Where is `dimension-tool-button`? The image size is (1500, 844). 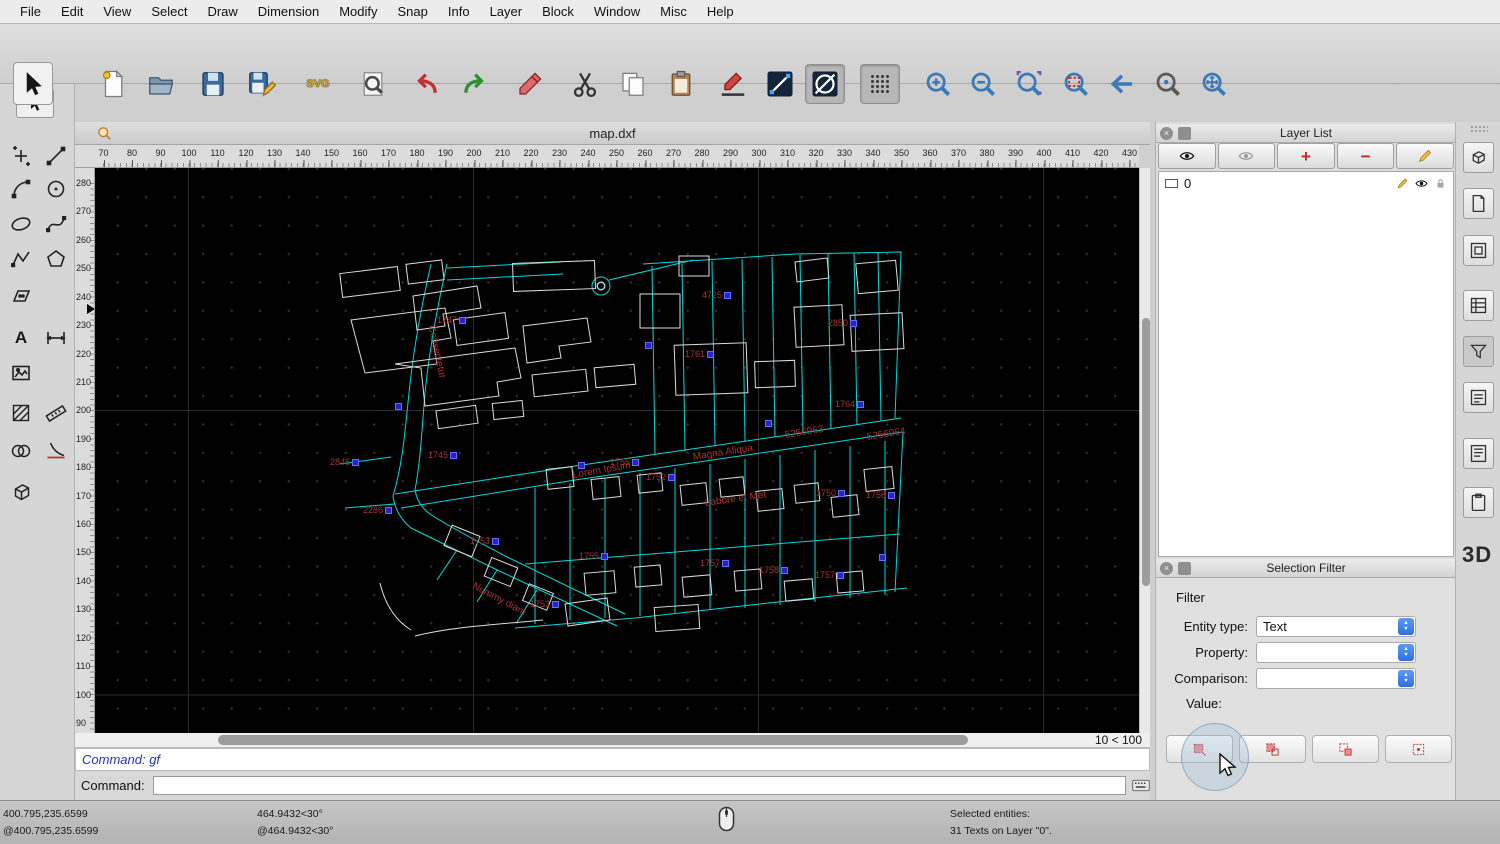 dimension-tool-button is located at coordinates (56, 338).